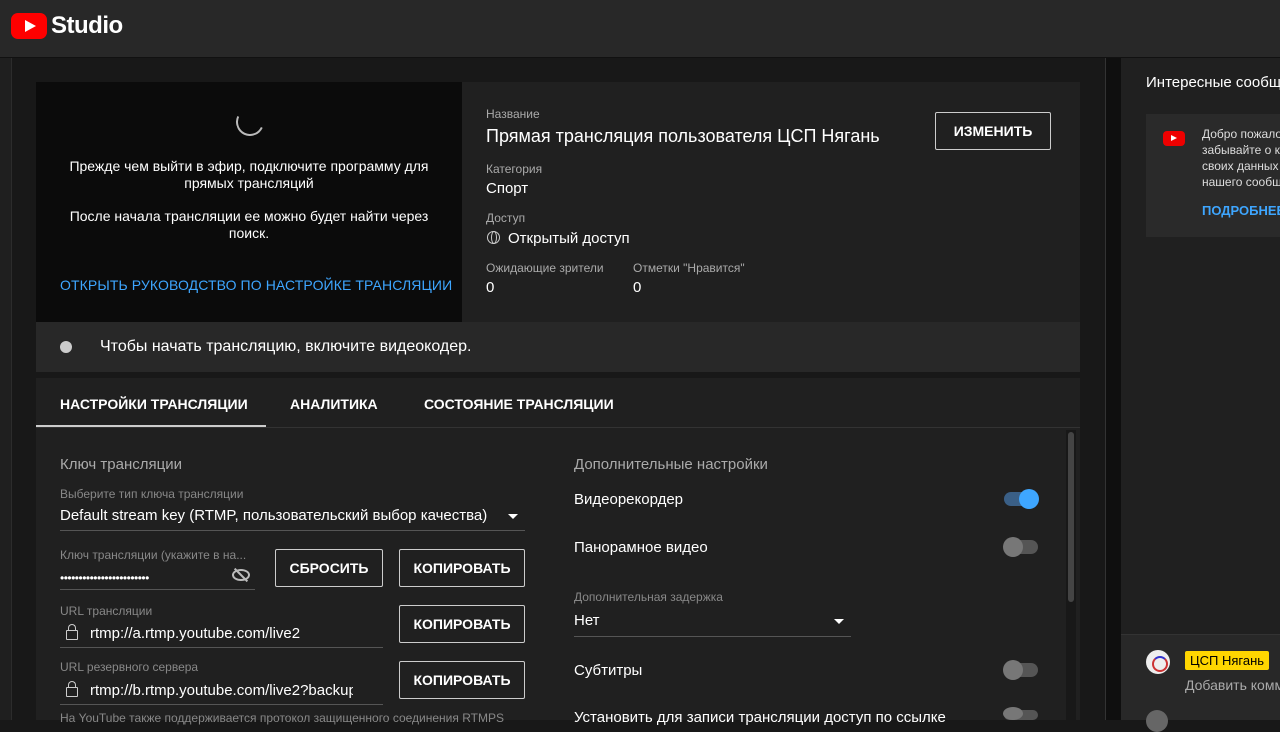 This screenshot has height=732, width=1280. Describe the element at coordinates (1232, 685) in the screenshot. I see `add-comment-input: Добавить комментарий` at that location.